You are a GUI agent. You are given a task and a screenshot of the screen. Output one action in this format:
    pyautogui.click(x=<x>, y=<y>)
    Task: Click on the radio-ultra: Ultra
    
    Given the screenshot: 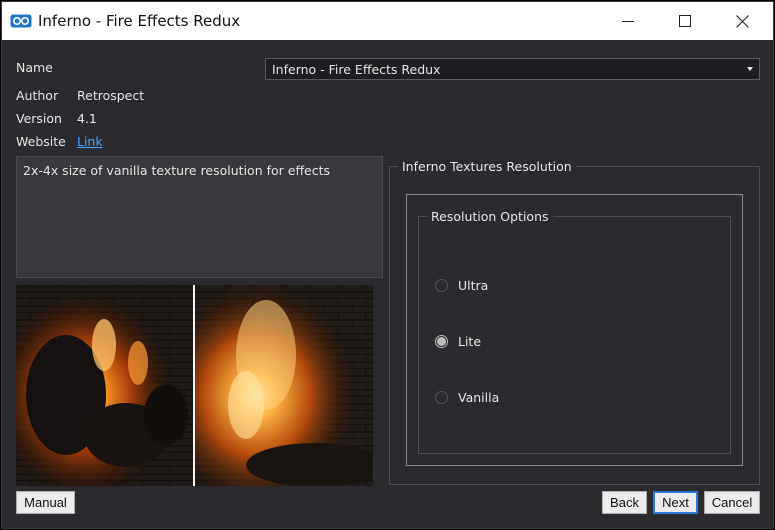 What is the action you would take?
    pyautogui.click(x=461, y=285)
    